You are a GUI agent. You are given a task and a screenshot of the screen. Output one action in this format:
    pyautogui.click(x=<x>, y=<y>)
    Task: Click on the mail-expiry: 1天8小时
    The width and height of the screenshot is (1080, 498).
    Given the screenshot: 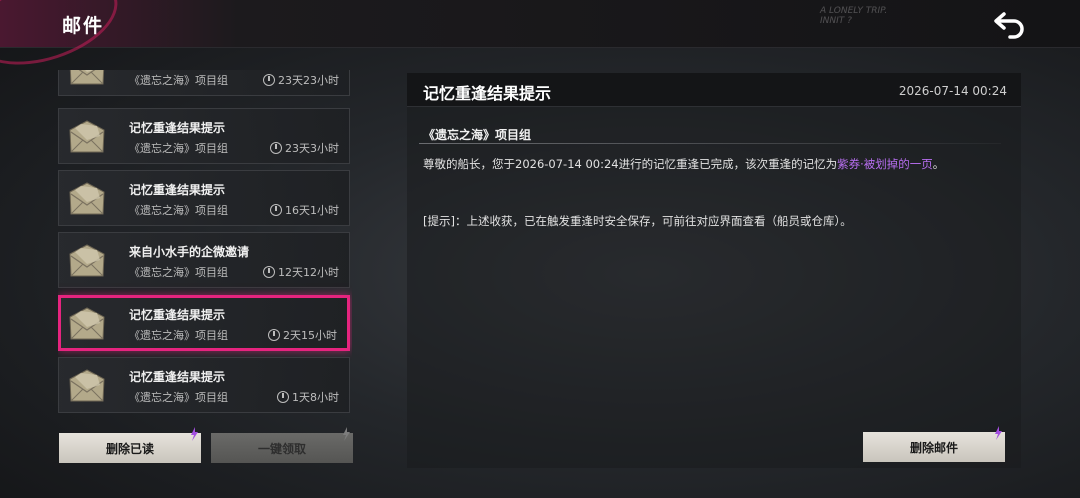 What is the action you would take?
    pyautogui.click(x=308, y=397)
    